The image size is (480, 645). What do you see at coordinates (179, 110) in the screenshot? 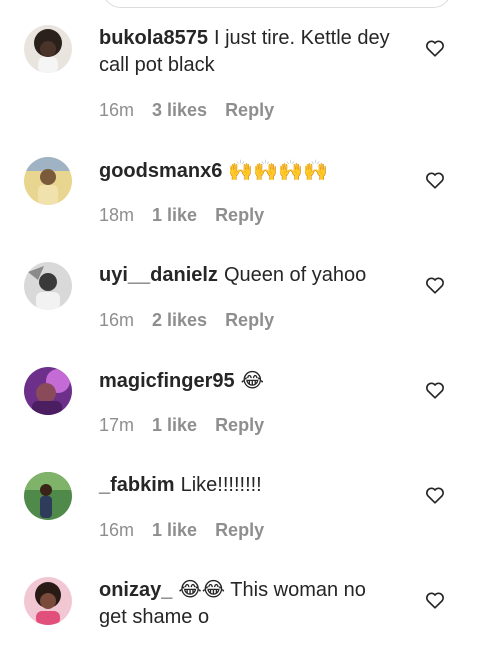
I see `comment-likes: 3 likes` at bounding box center [179, 110].